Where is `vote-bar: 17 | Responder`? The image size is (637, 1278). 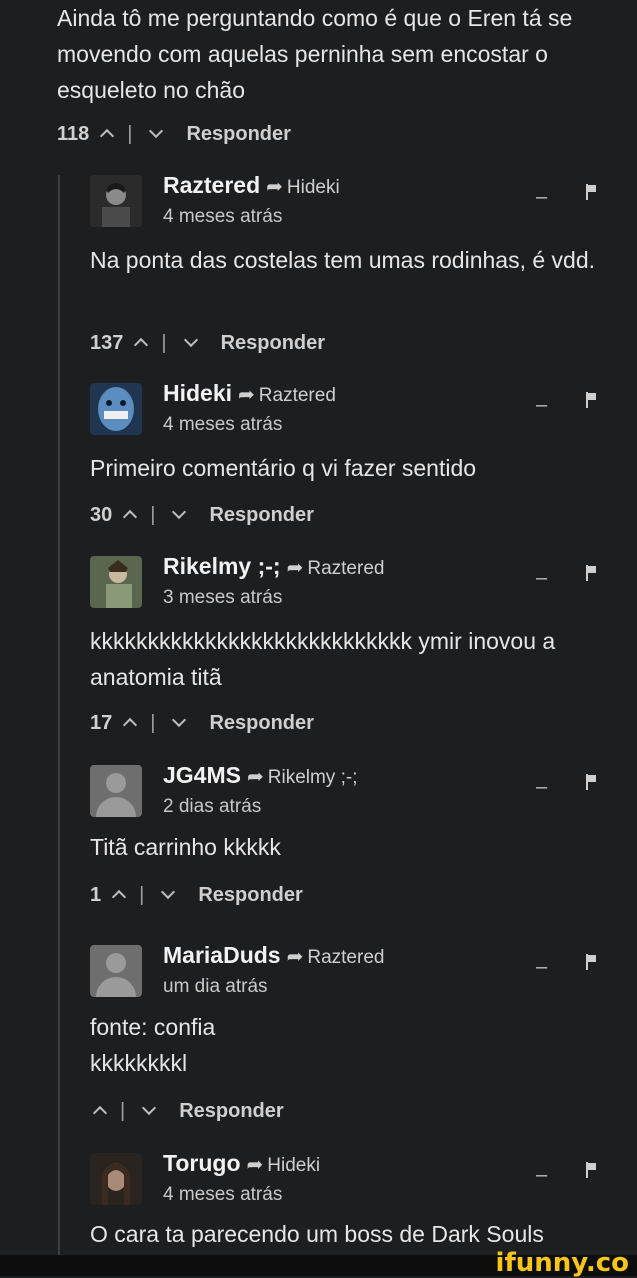
vote-bar: 17 | Responder is located at coordinates (202, 723).